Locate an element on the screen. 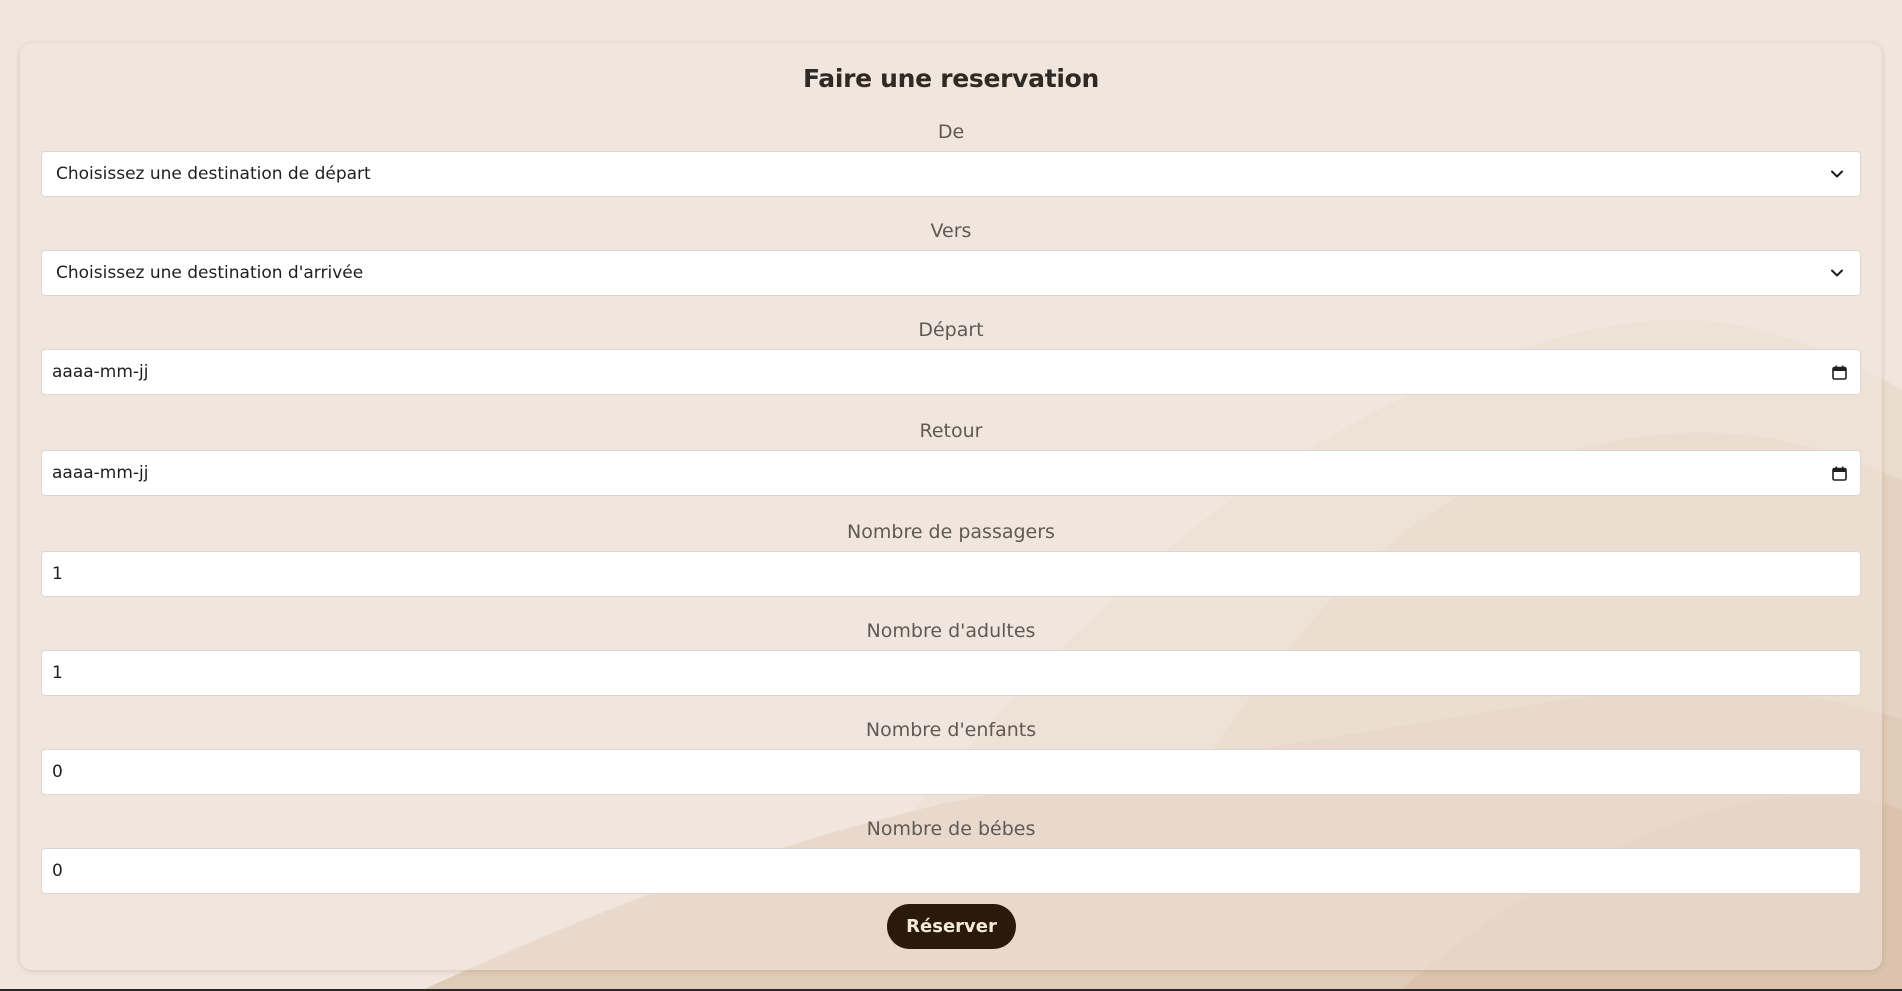 The image size is (1902, 991). to-select-value: Choisissez une destination d'arrivée is located at coordinates (210, 273).